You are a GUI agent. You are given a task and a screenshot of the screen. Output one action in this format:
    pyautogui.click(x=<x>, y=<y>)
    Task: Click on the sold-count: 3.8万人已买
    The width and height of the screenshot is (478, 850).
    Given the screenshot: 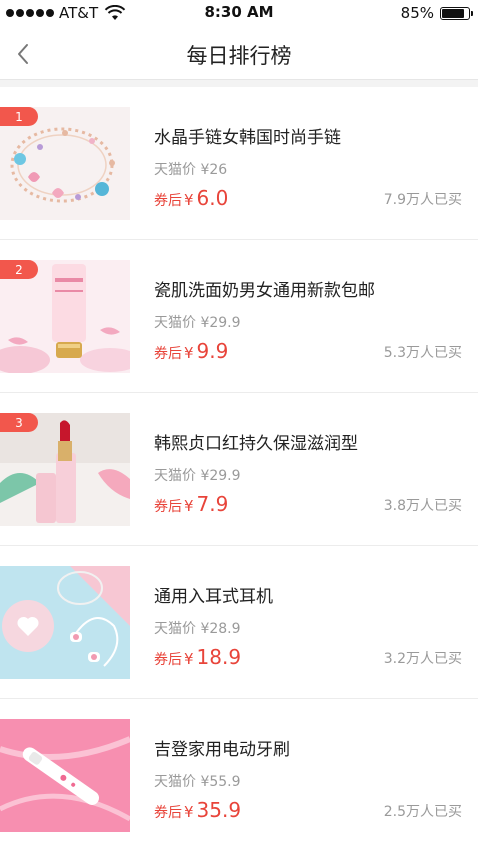 What is the action you would take?
    pyautogui.click(x=422, y=506)
    